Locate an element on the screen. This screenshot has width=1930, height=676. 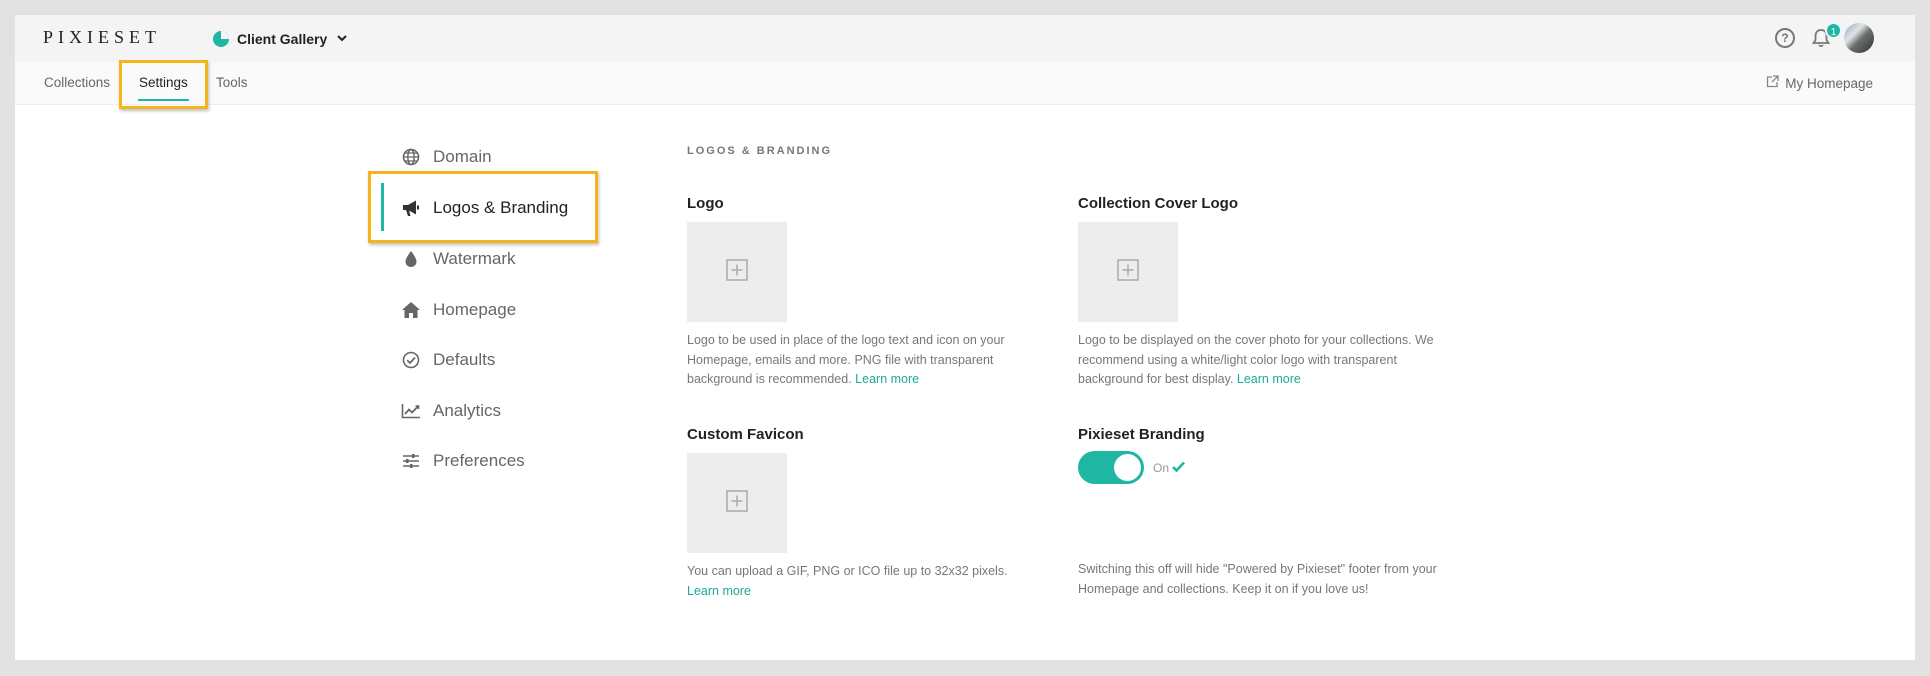
sidebar-item-watermark: Watermark is located at coordinates (458, 259).